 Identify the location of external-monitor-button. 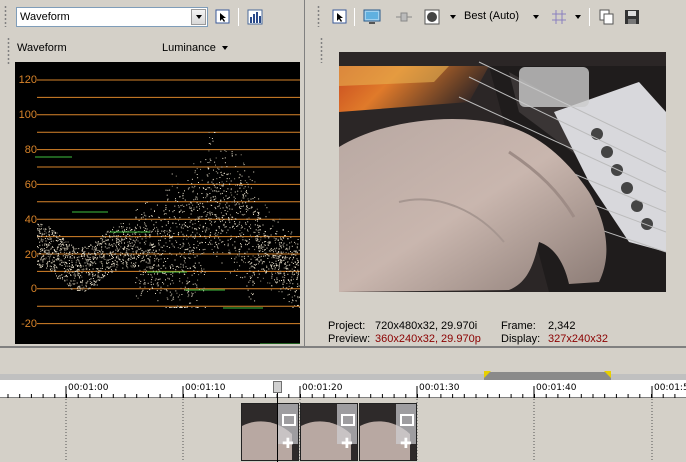
(372, 17).